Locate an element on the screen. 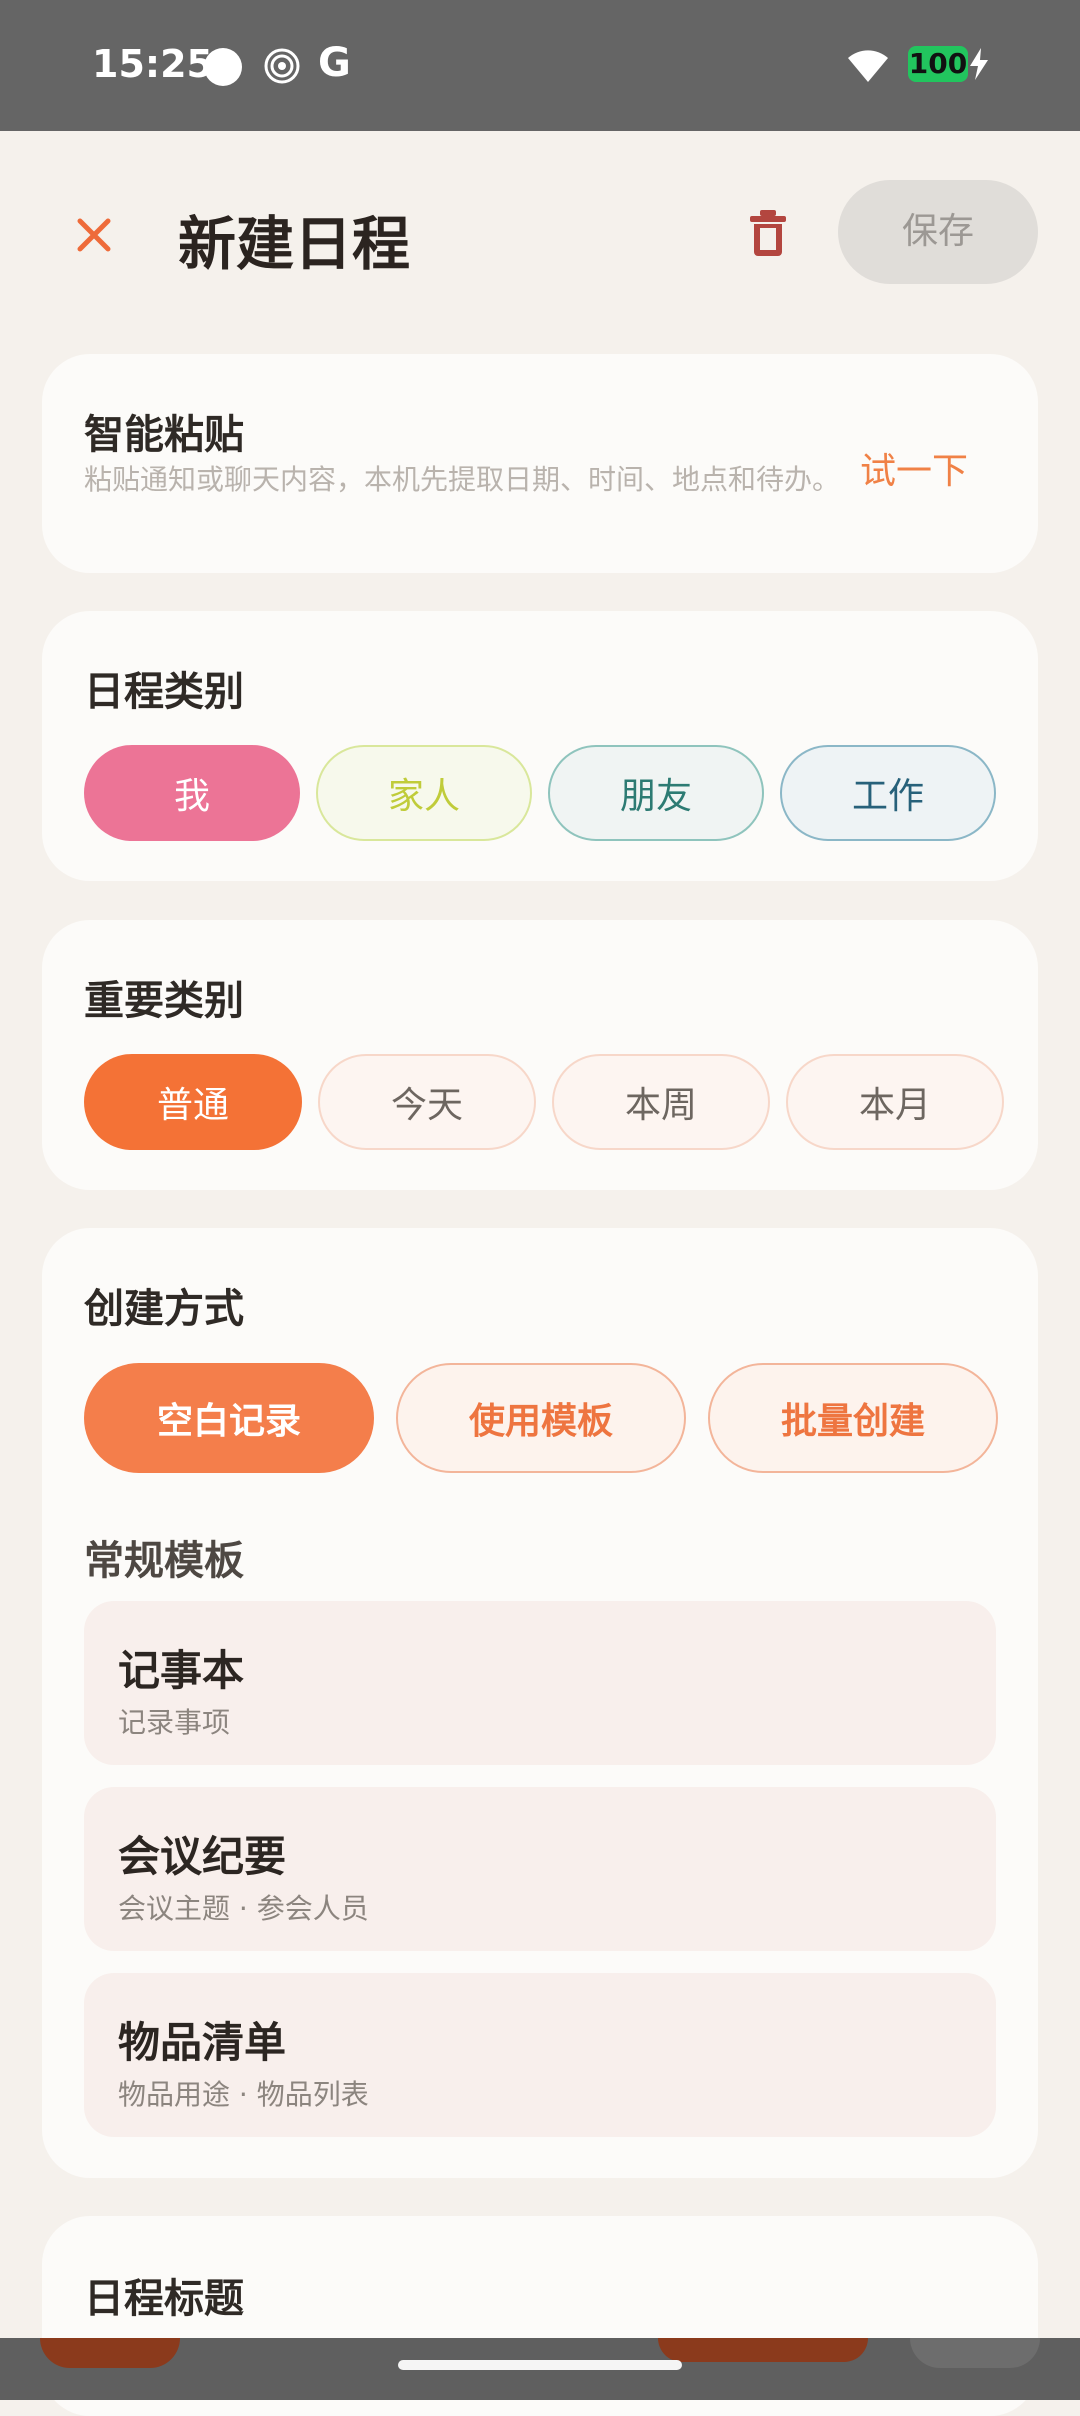 The width and height of the screenshot is (1080, 2416). smart-paste-card: 智能粘贴 粘贴通知或聊天内容，本机先提取日期、时间、地点和待办。 试一下 is located at coordinates (540, 463).